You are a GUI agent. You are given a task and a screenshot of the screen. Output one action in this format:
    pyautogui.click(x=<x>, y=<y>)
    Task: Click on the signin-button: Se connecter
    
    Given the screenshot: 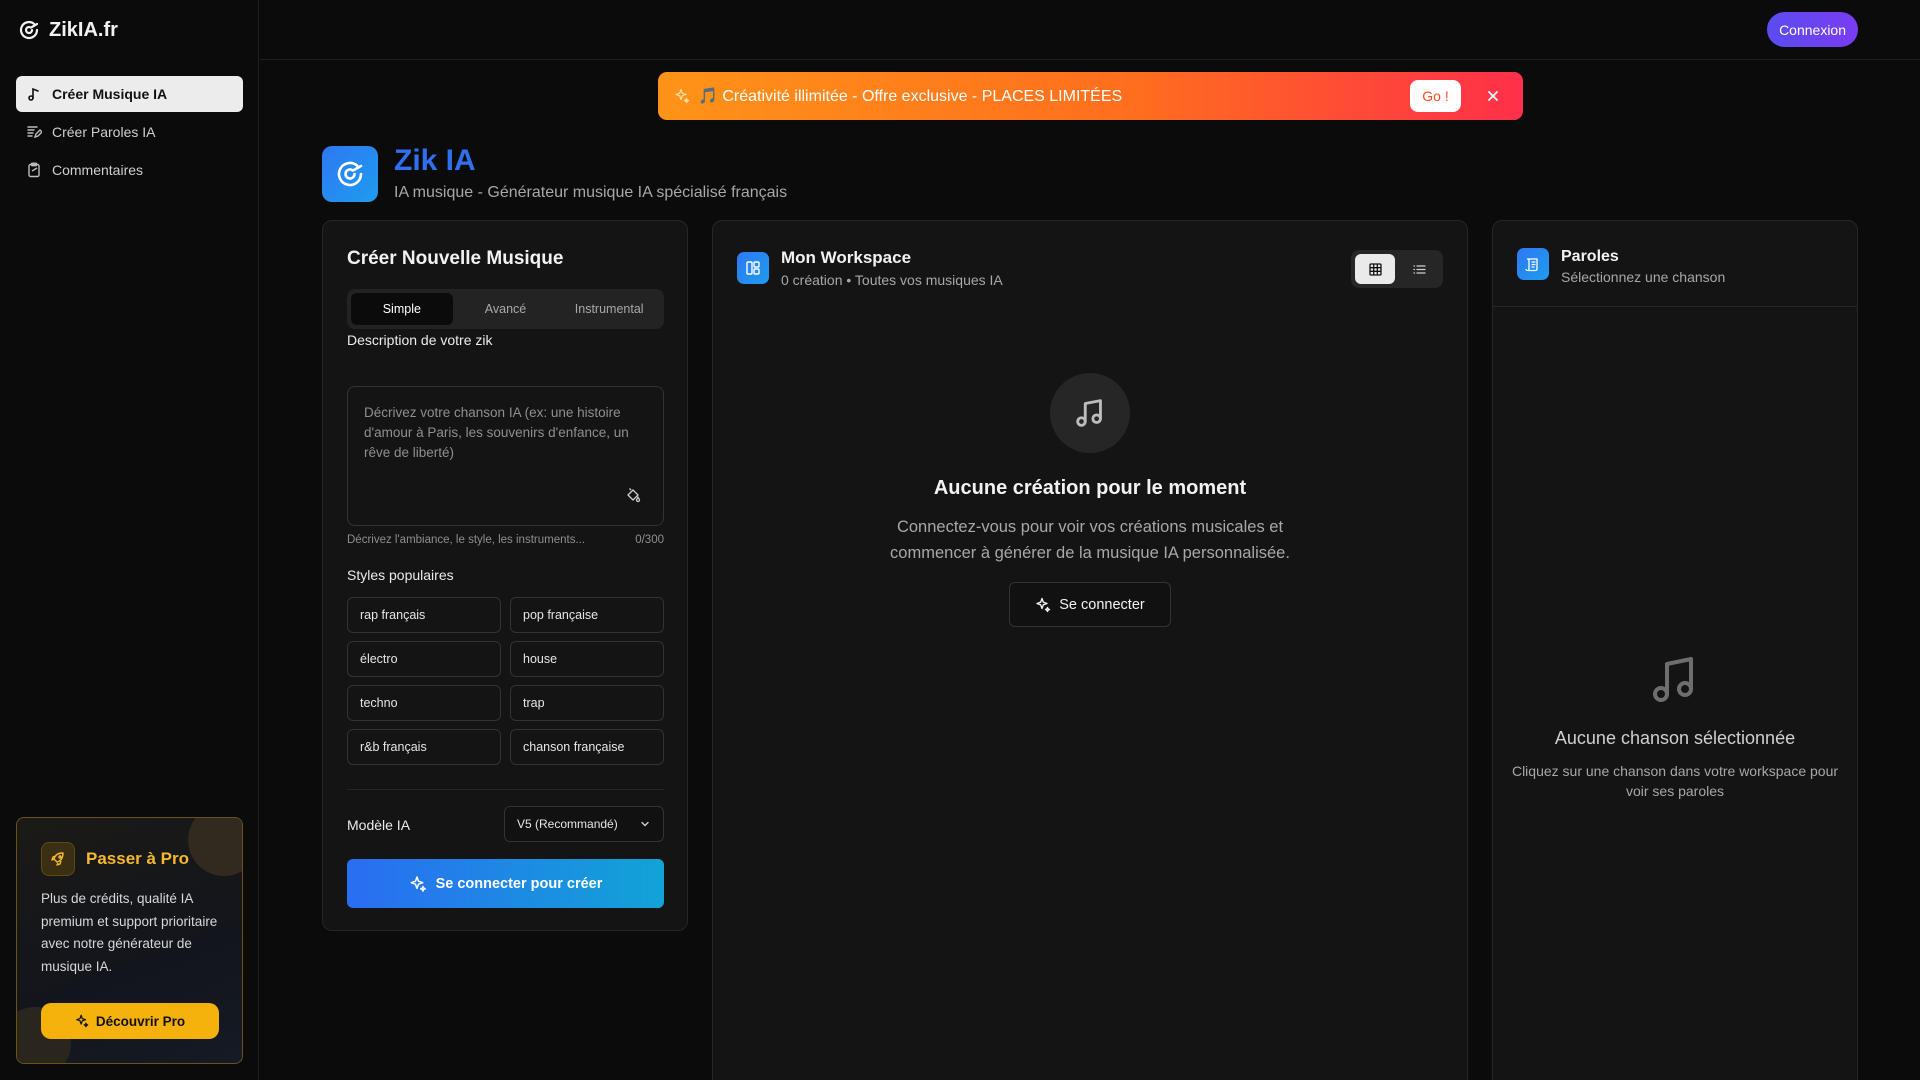 What is the action you would take?
    pyautogui.click(x=1090, y=604)
    